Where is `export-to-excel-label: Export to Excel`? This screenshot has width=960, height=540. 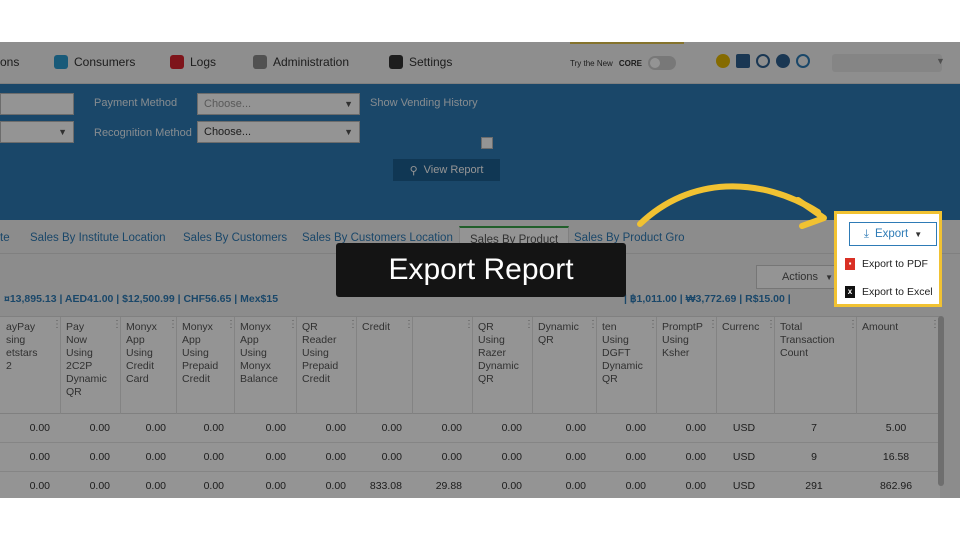 export-to-excel-label: Export to Excel is located at coordinates (897, 292).